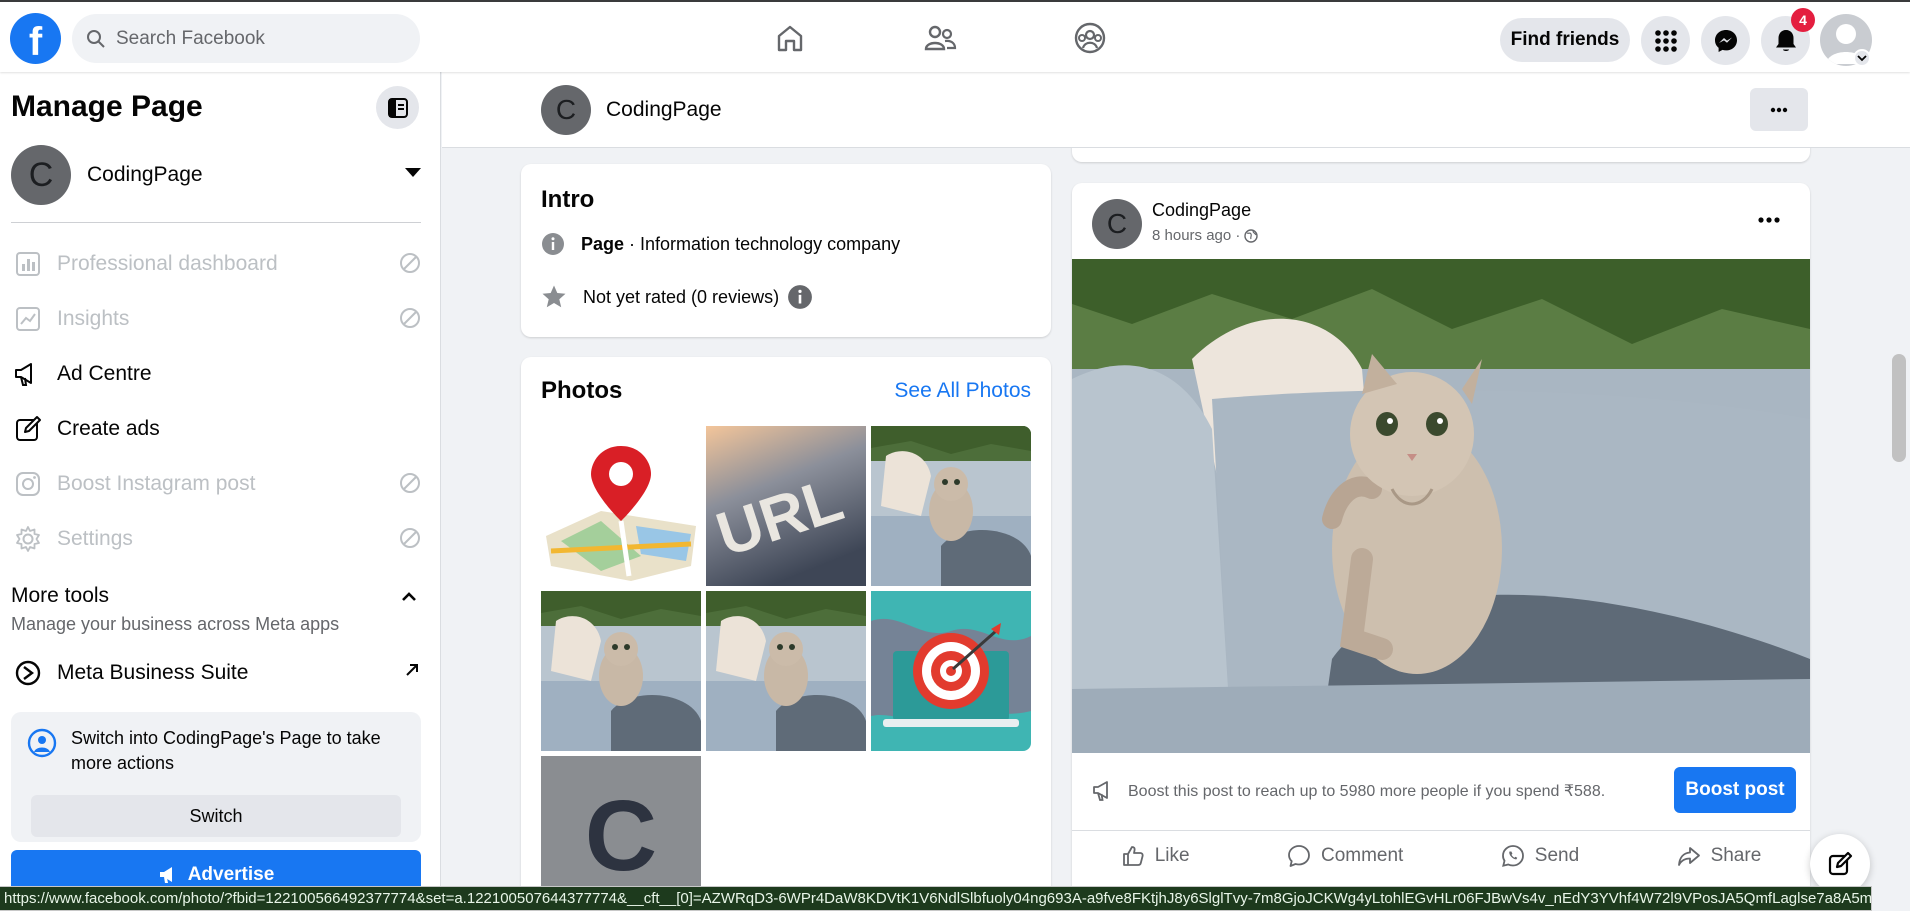 The width and height of the screenshot is (1910, 911). I want to click on external-link-arrow-icon, so click(412, 673).